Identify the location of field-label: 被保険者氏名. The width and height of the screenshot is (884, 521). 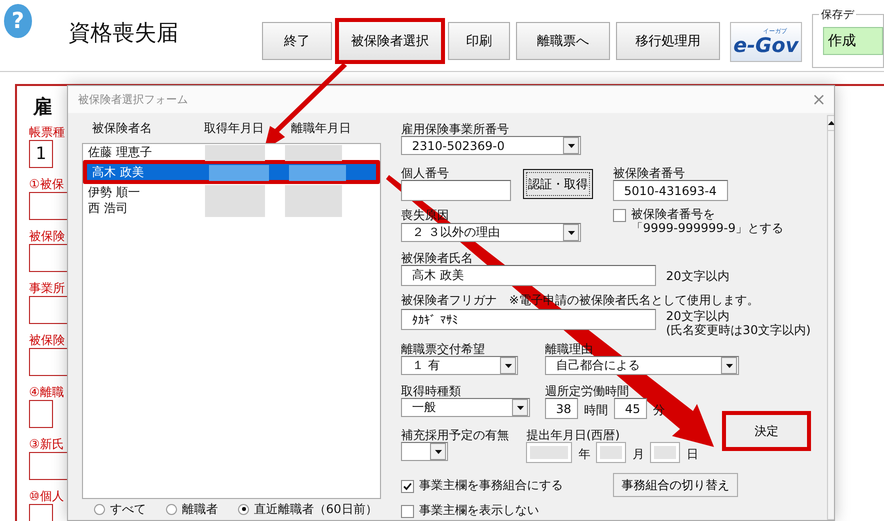
(437, 257).